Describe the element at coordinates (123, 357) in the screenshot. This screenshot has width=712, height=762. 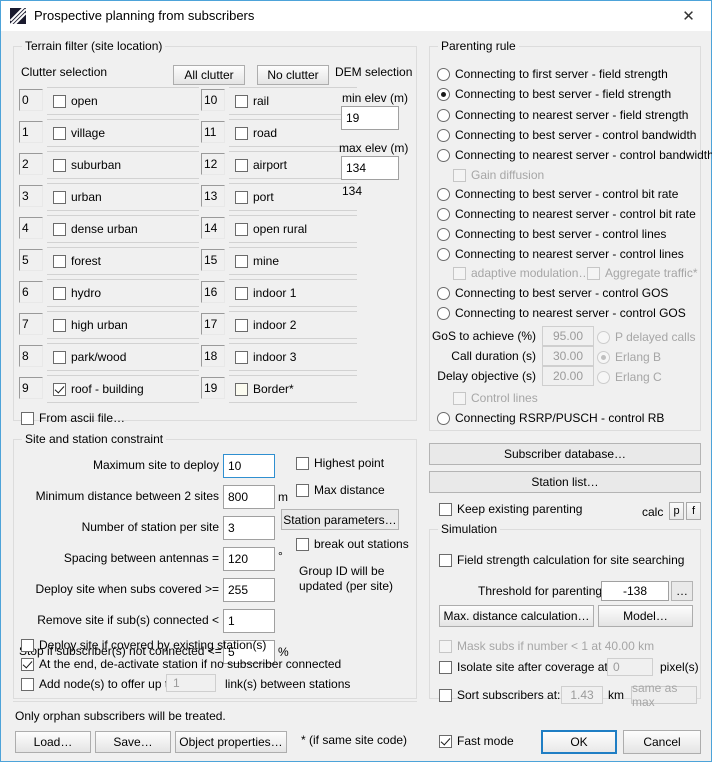
I see `clutter-checkbox-park-wood: park/wood` at that location.